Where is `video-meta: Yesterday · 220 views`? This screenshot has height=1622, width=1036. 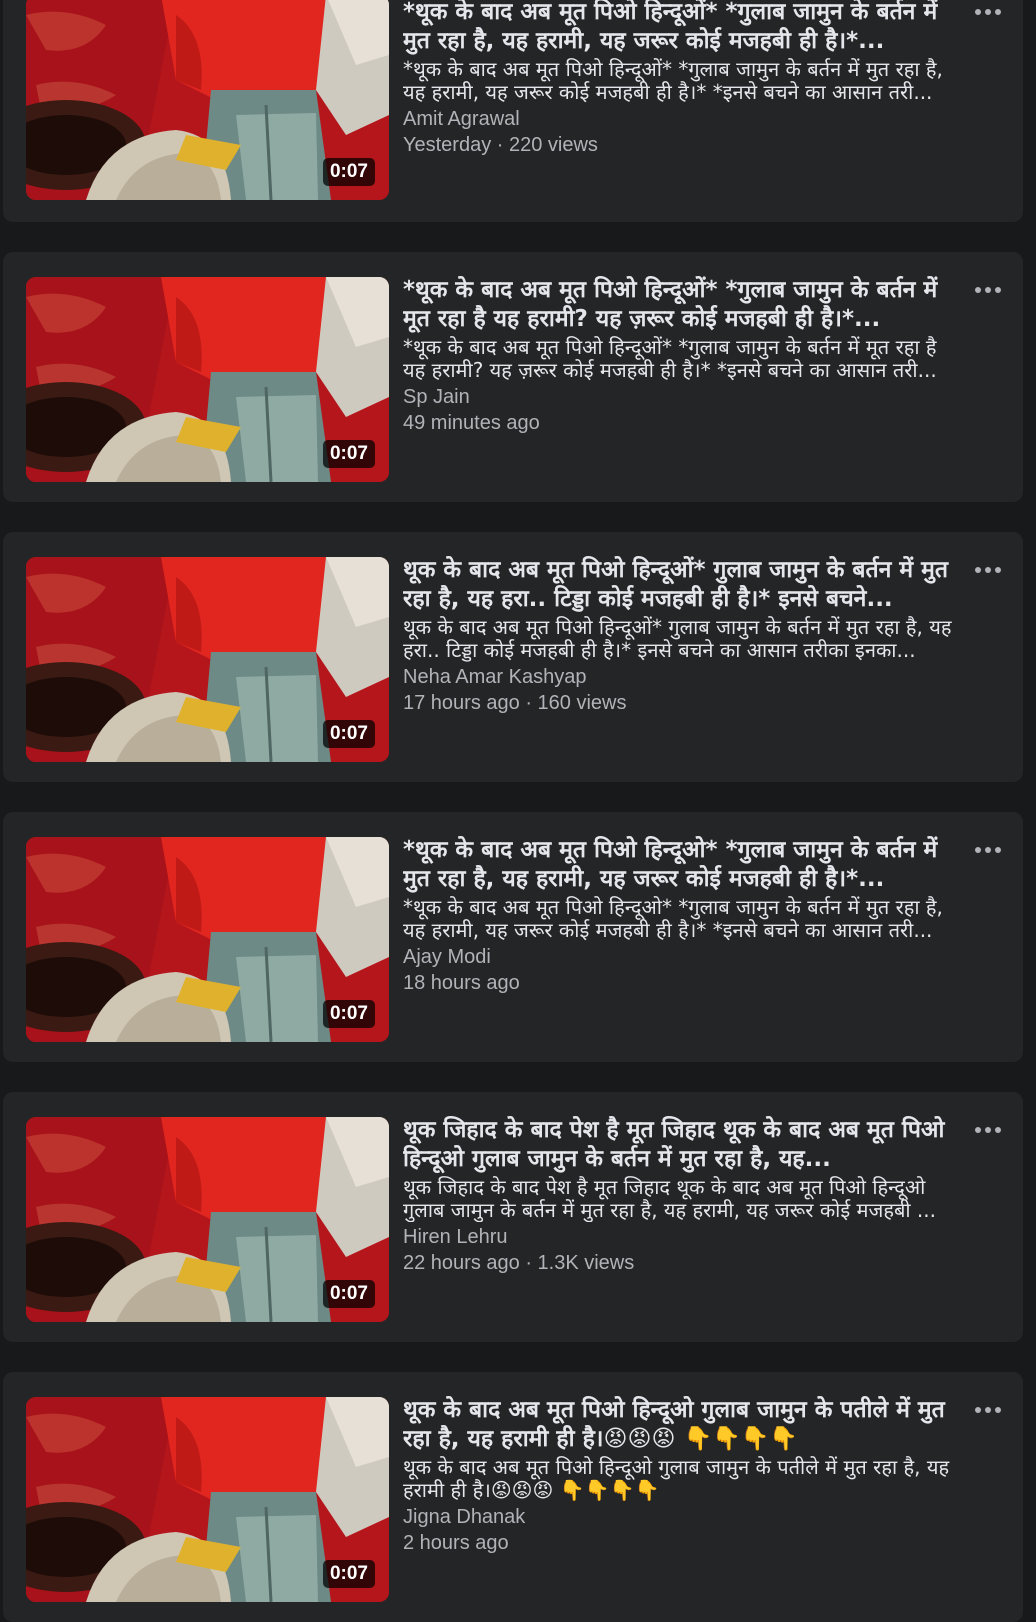 video-meta: Yesterday · 220 views is located at coordinates (500, 145).